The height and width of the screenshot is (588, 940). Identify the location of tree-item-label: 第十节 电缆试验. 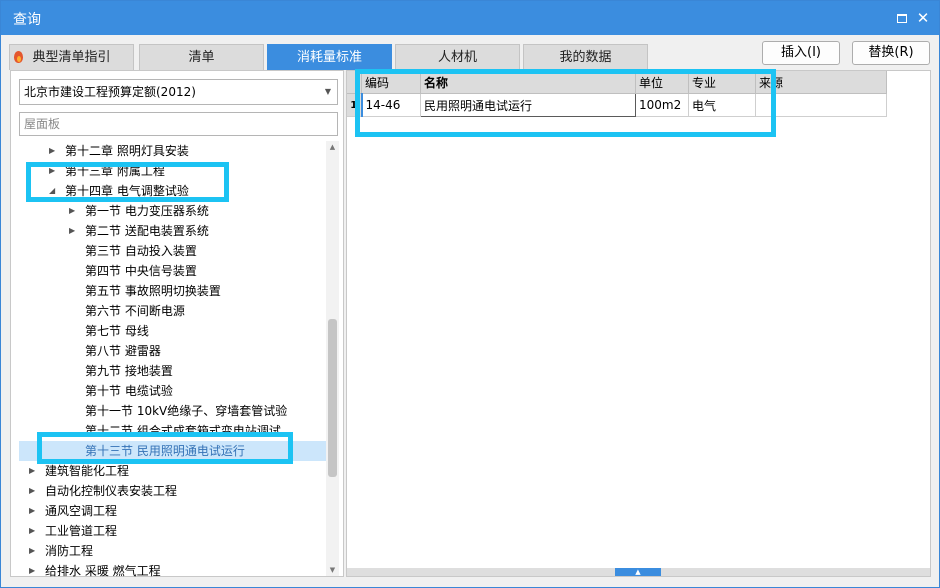
(129, 391).